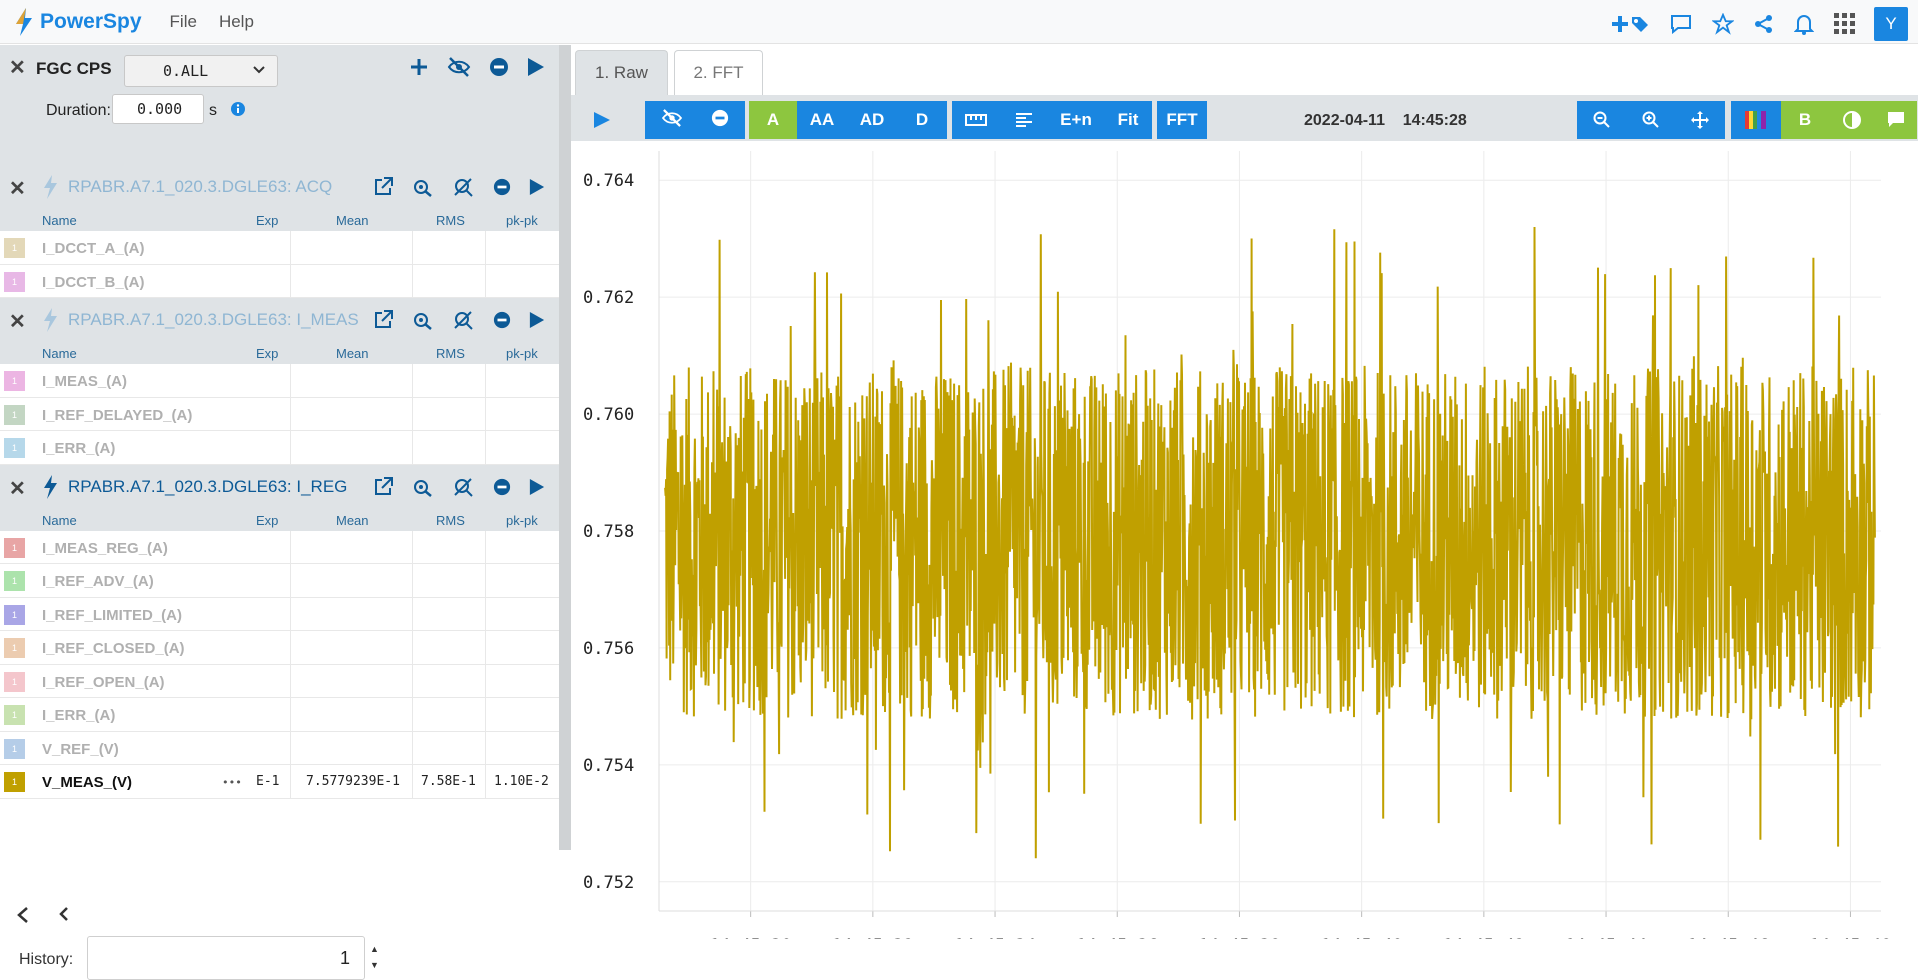 The height and width of the screenshot is (980, 1918). I want to click on panel-splitter, so click(565, 447).